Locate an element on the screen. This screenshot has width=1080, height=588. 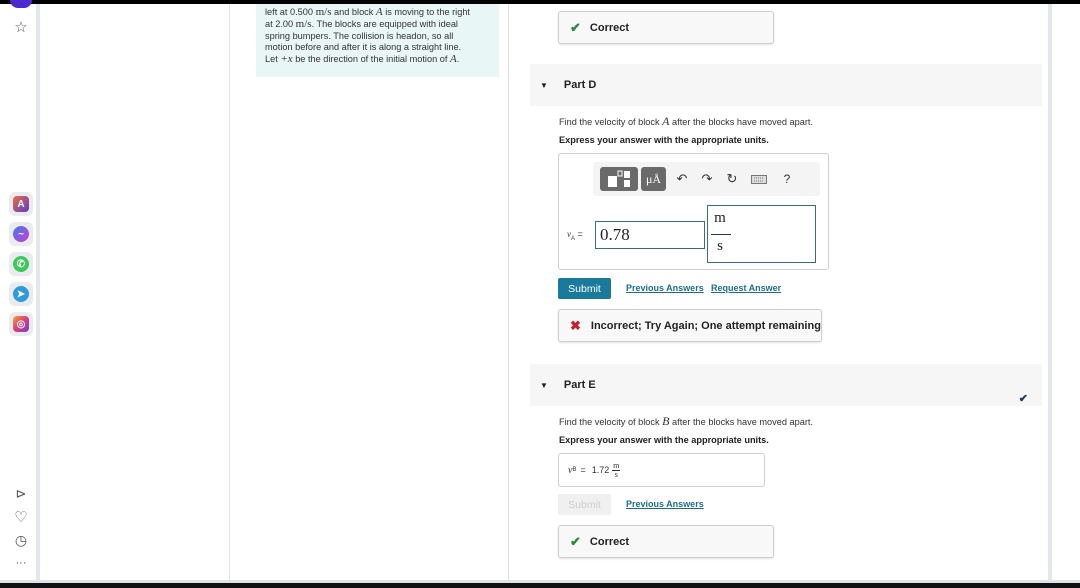
bottom-edge is located at coordinates (540, 581).